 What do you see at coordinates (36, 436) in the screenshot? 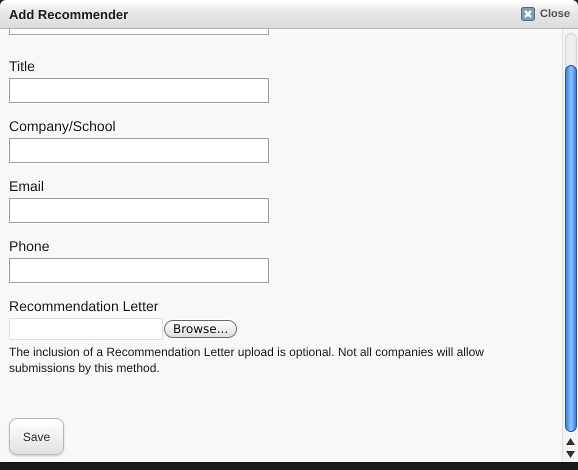
I see `save-button: Save` at bounding box center [36, 436].